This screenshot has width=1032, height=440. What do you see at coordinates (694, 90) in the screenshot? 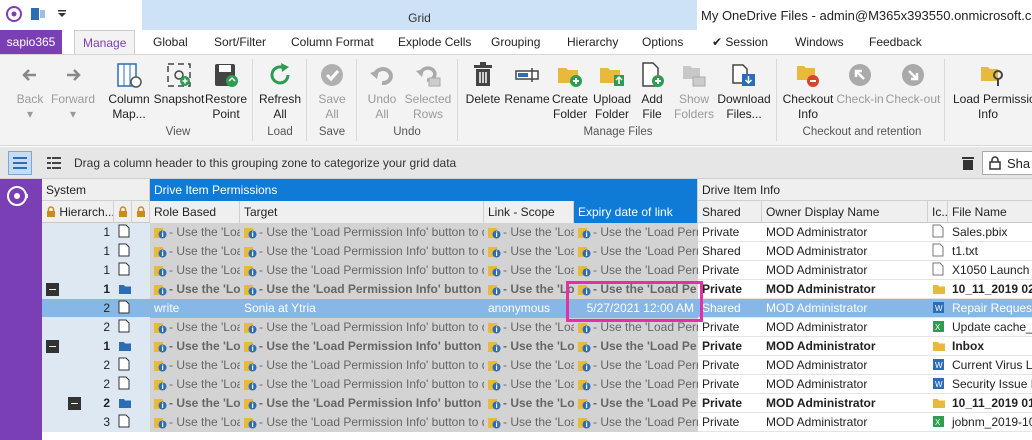
I see `show-folders-button: Show Folders` at bounding box center [694, 90].